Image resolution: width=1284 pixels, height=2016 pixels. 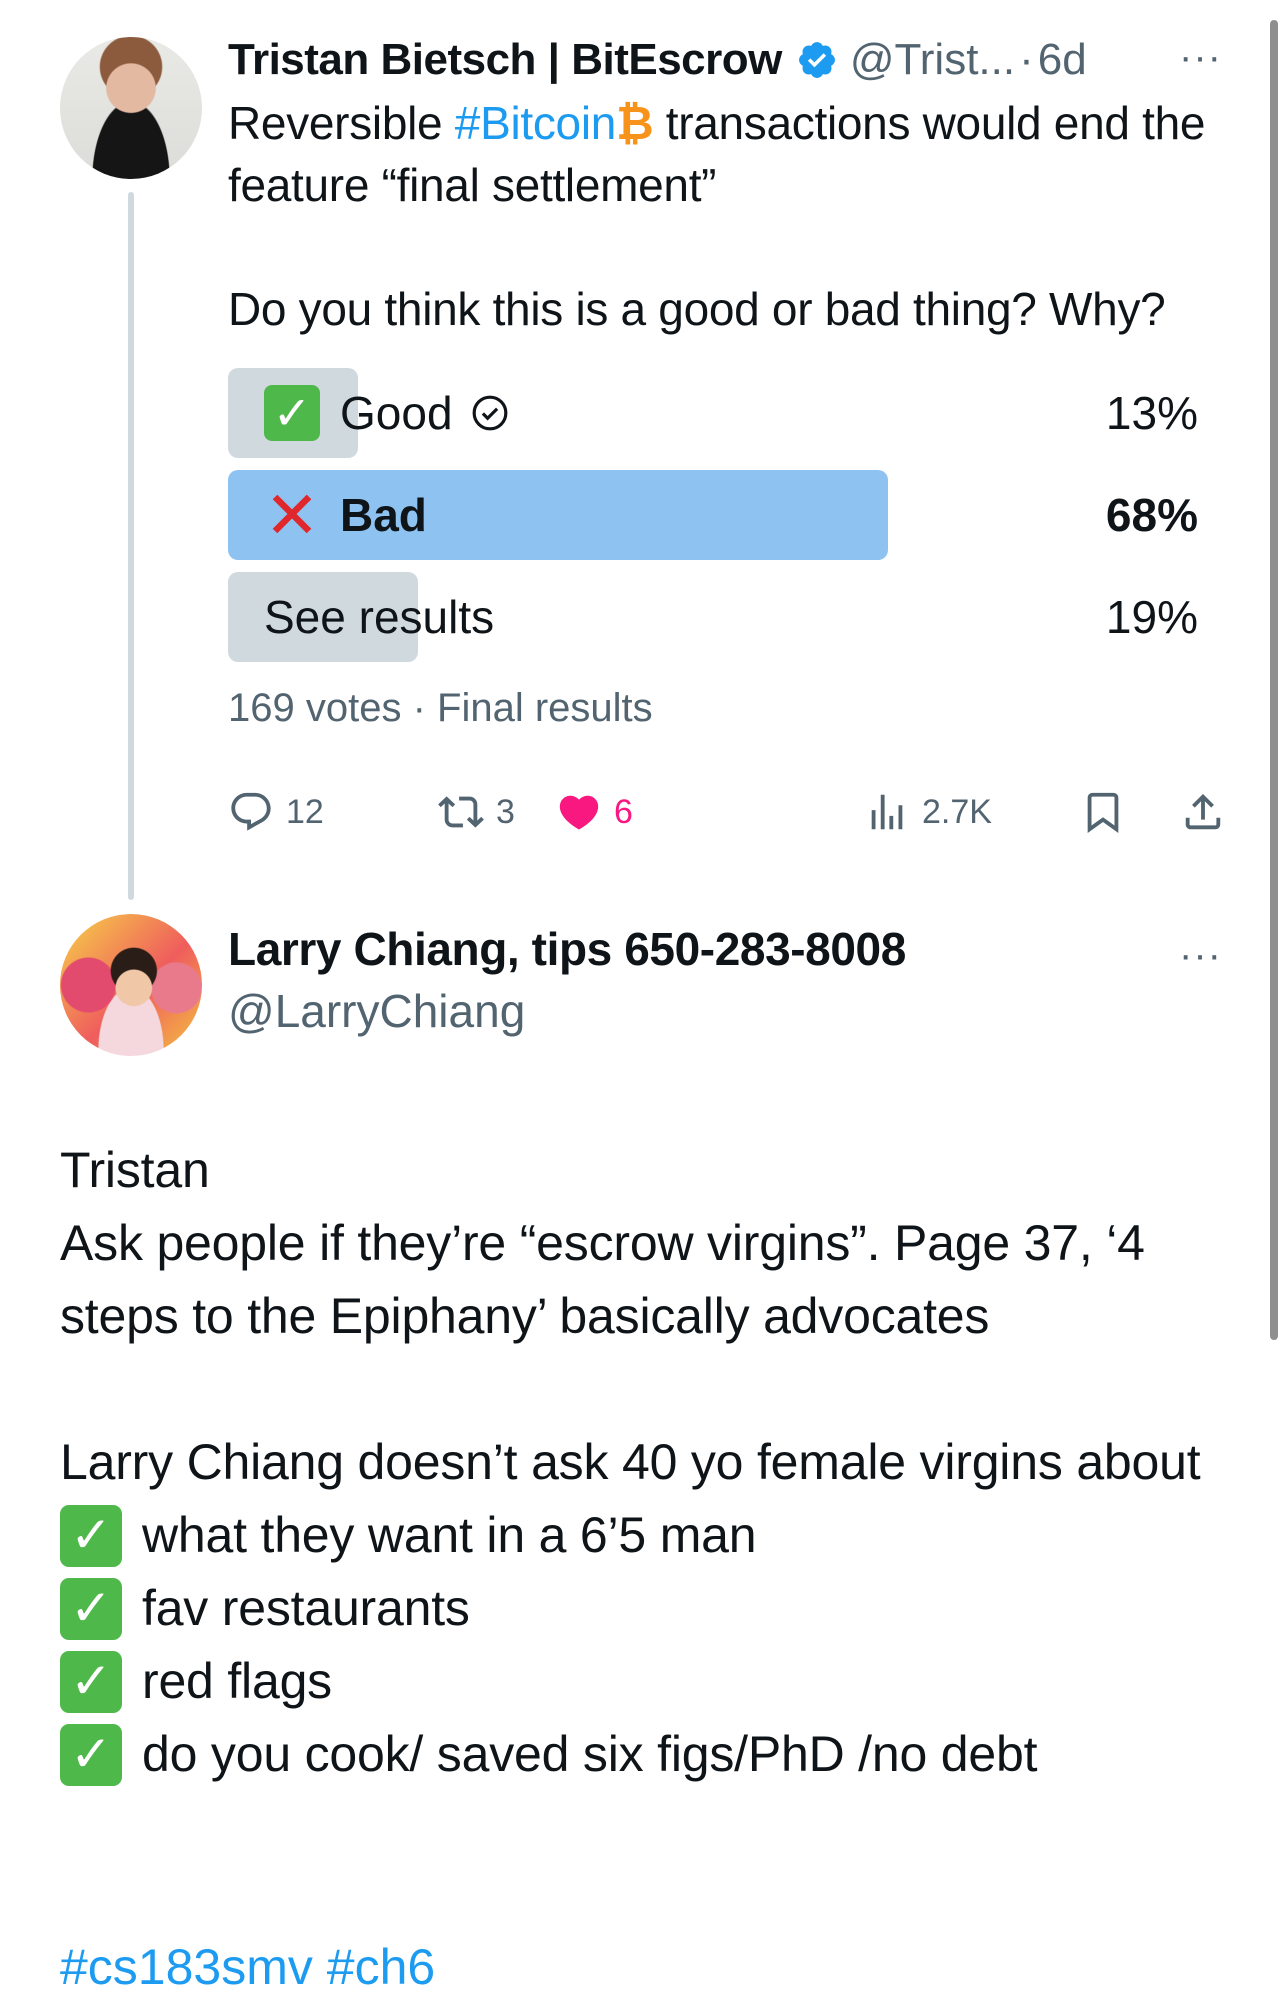 I want to click on checklist-item: ✓ what they want in a 6’5 man, so click(x=650, y=1535).